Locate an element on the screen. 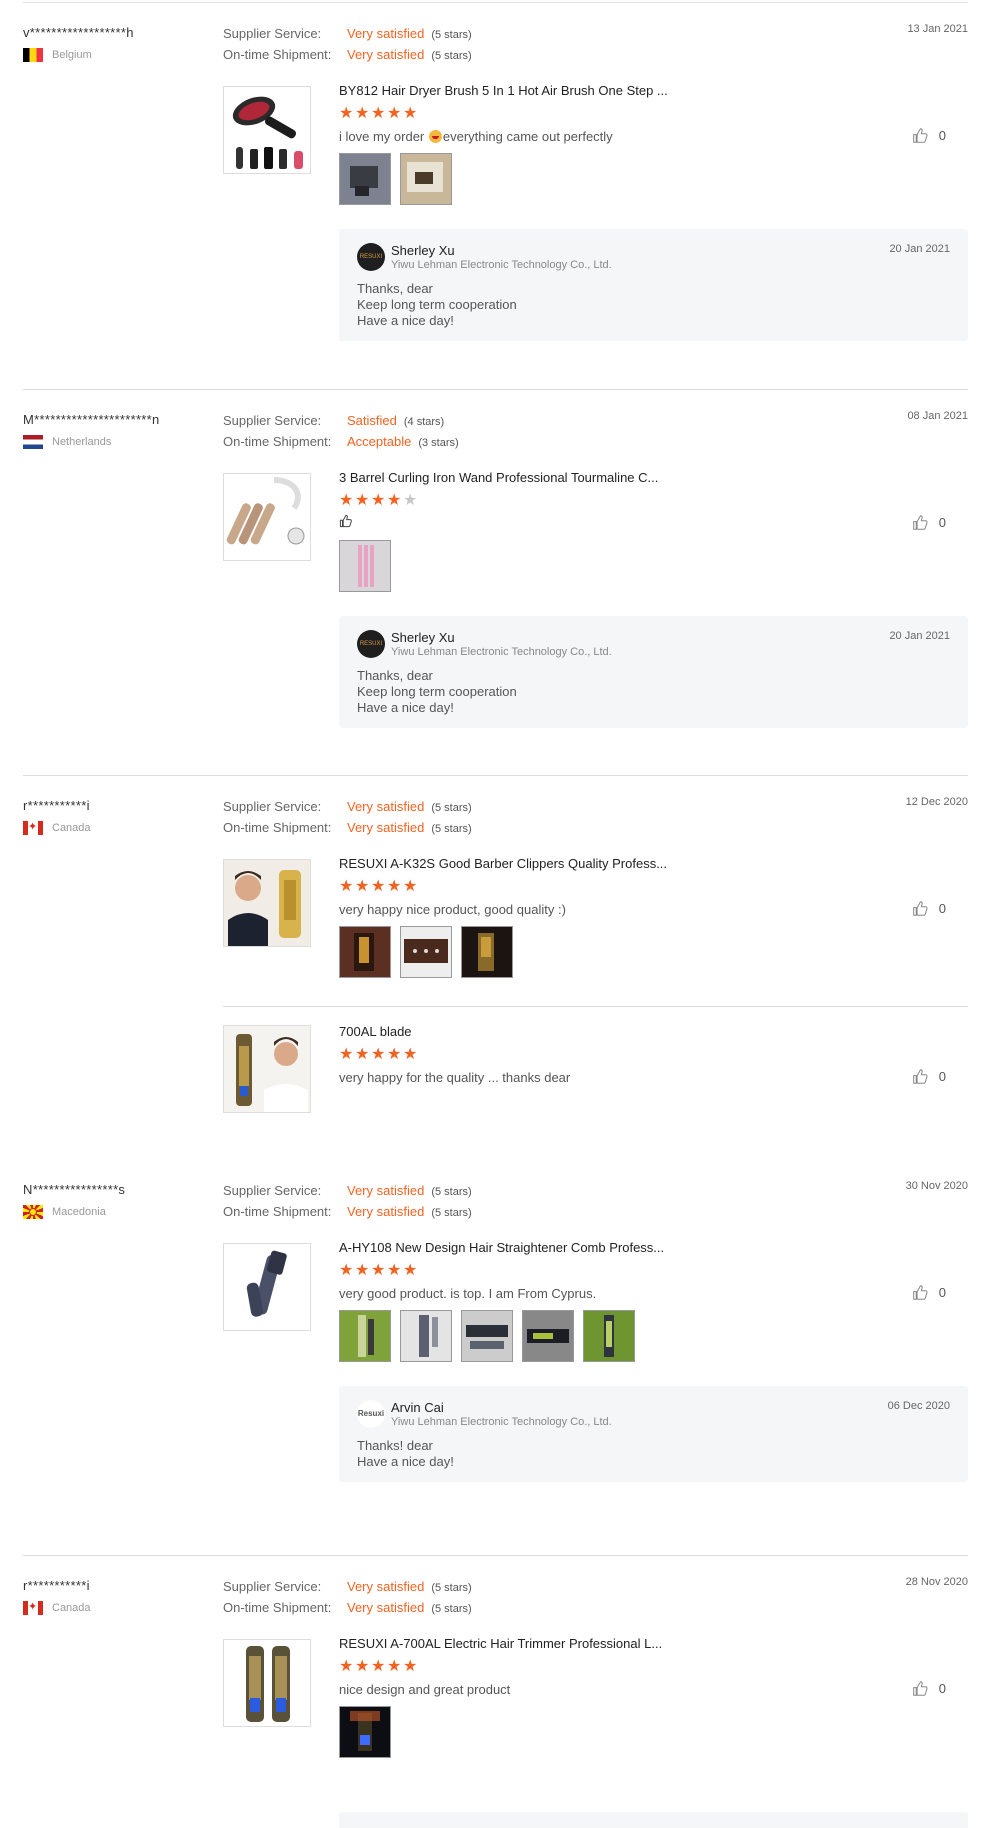  review-comment is located at coordinates (346, 522).